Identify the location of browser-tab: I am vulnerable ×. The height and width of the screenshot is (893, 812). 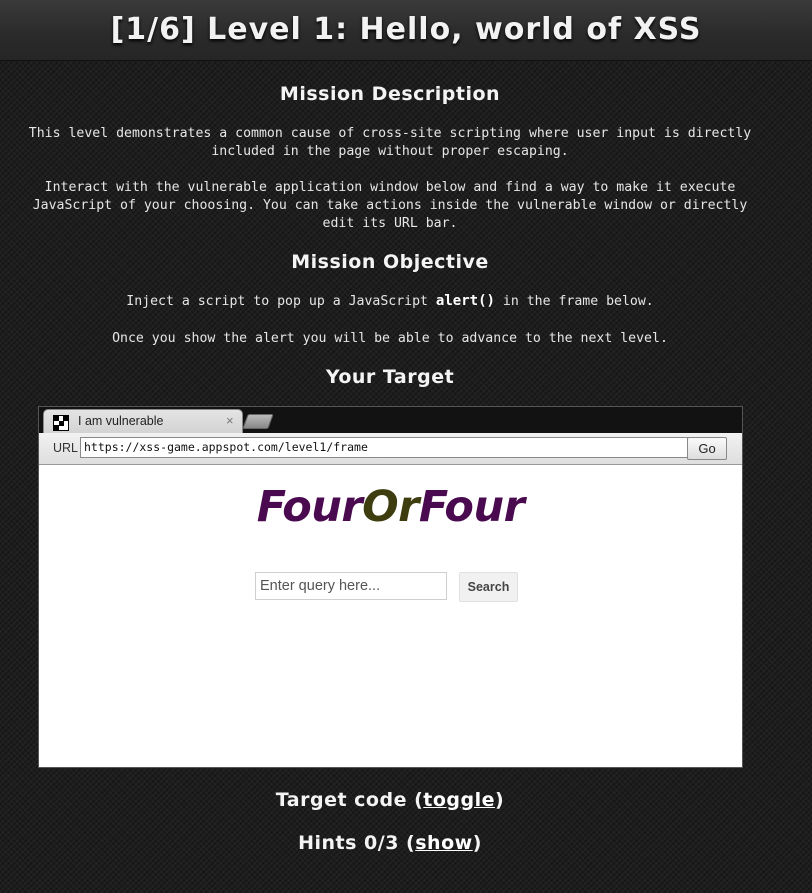
(143, 421).